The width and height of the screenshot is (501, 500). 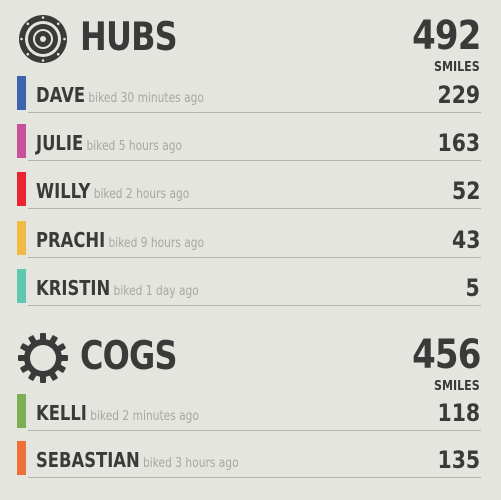 What do you see at coordinates (128, 356) in the screenshot?
I see `team-name: COGS` at bounding box center [128, 356].